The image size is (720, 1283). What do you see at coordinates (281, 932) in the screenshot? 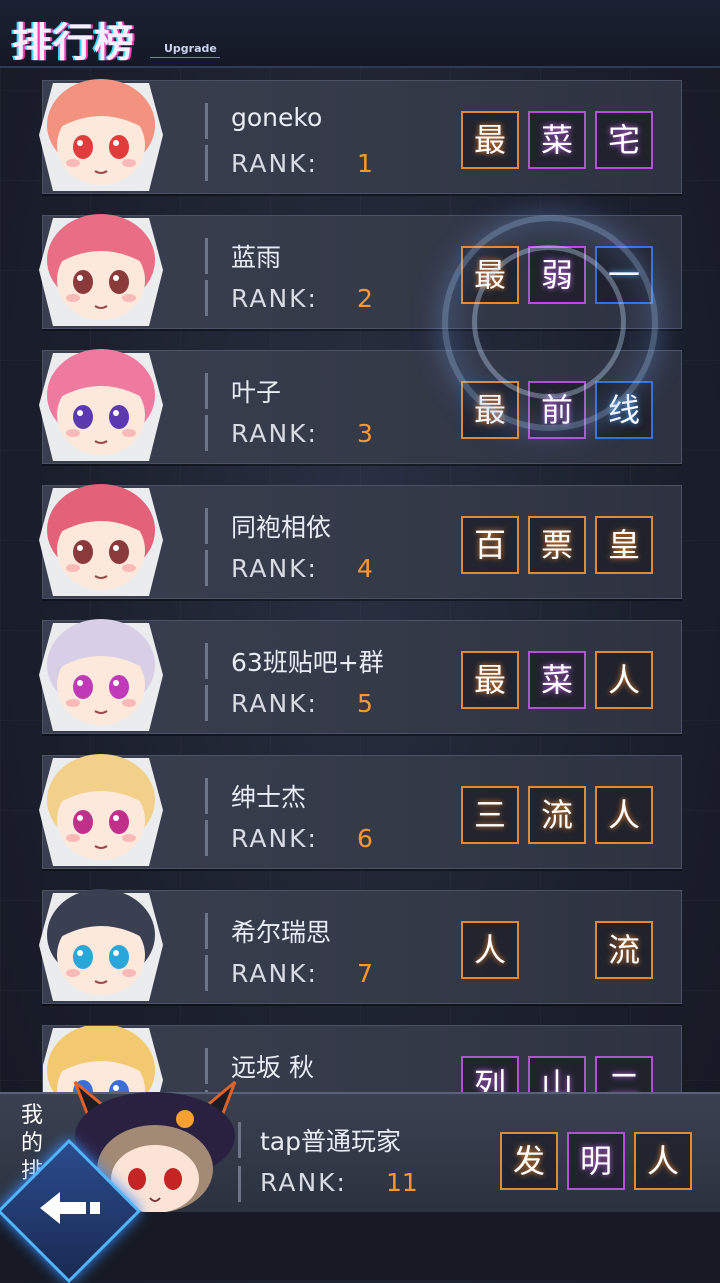
I see `player-name: 希尔瑞思` at bounding box center [281, 932].